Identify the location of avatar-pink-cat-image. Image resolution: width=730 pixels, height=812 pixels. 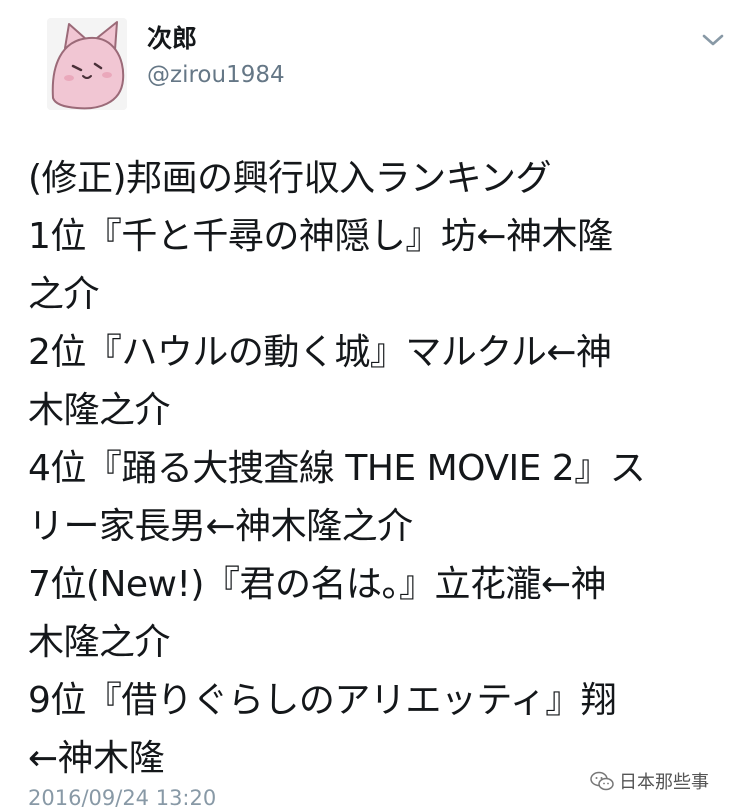
(87, 64).